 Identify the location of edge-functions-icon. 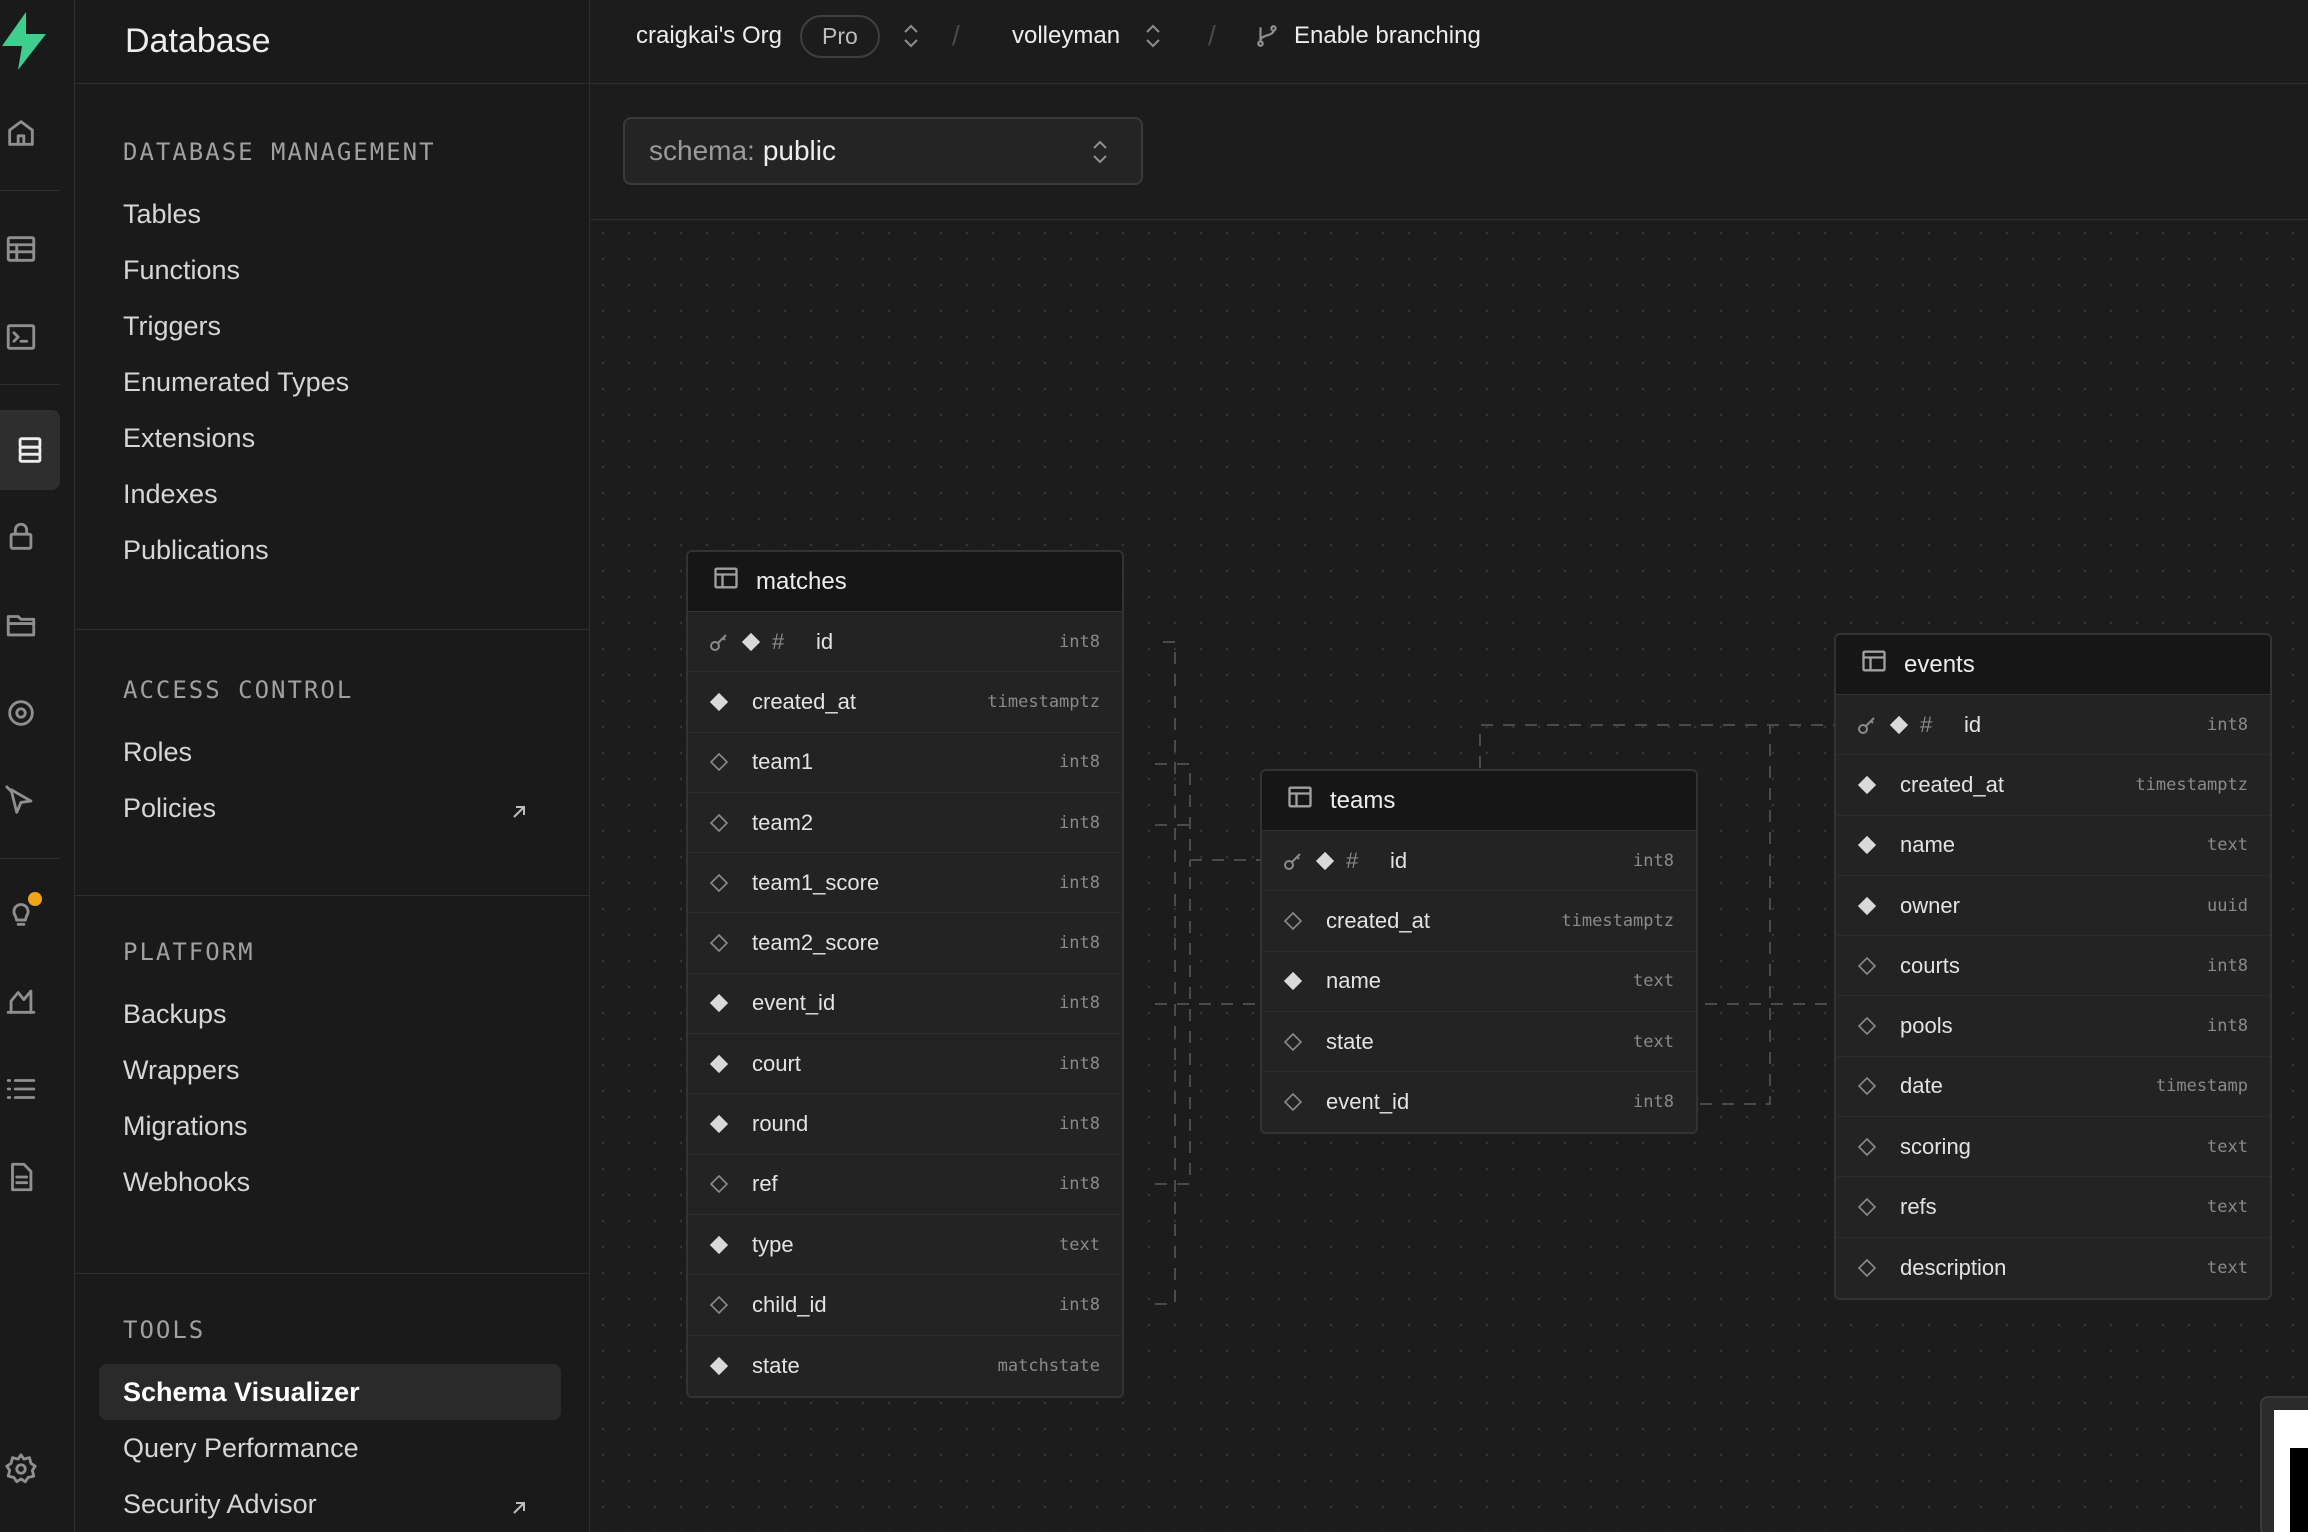
(21, 801).